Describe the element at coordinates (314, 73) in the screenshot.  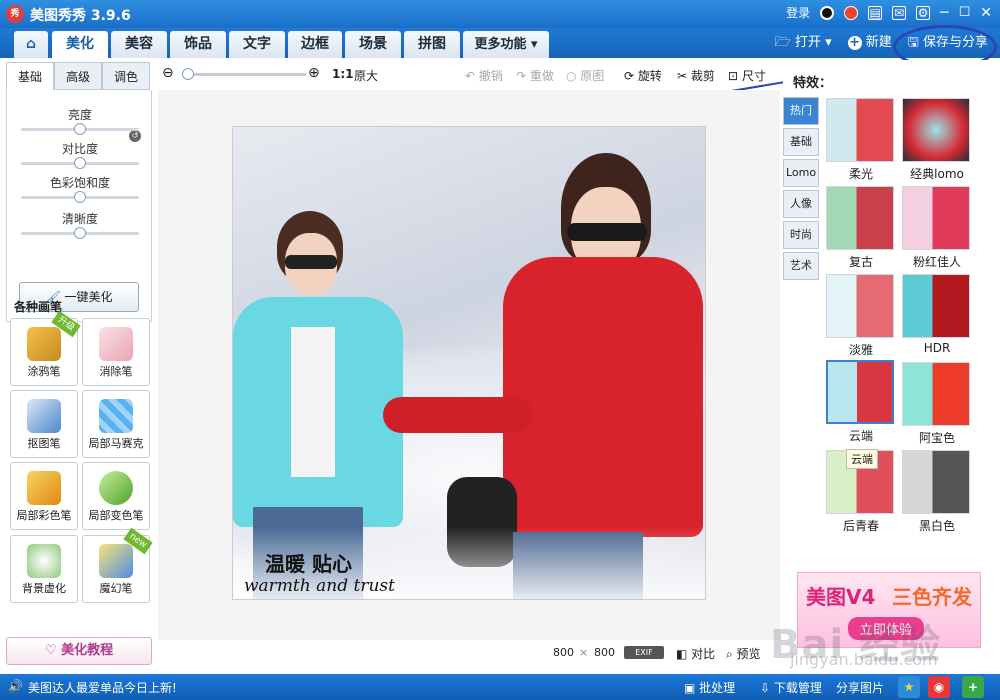
I see `zoom-in-icon: ⊕` at that location.